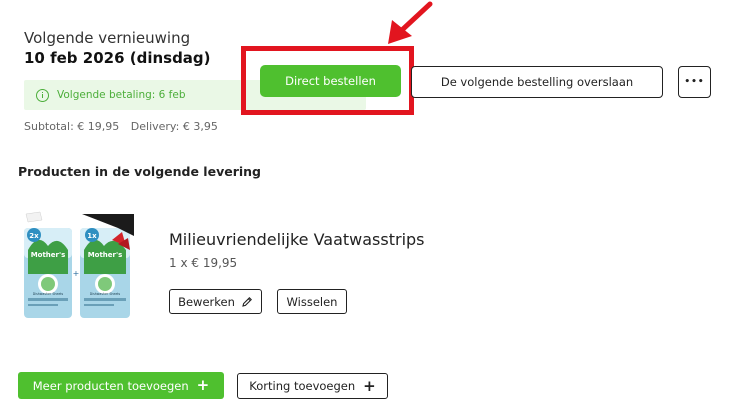 The image size is (730, 410). Describe the element at coordinates (327, 80) in the screenshot. I see `highlight-frame` at that location.